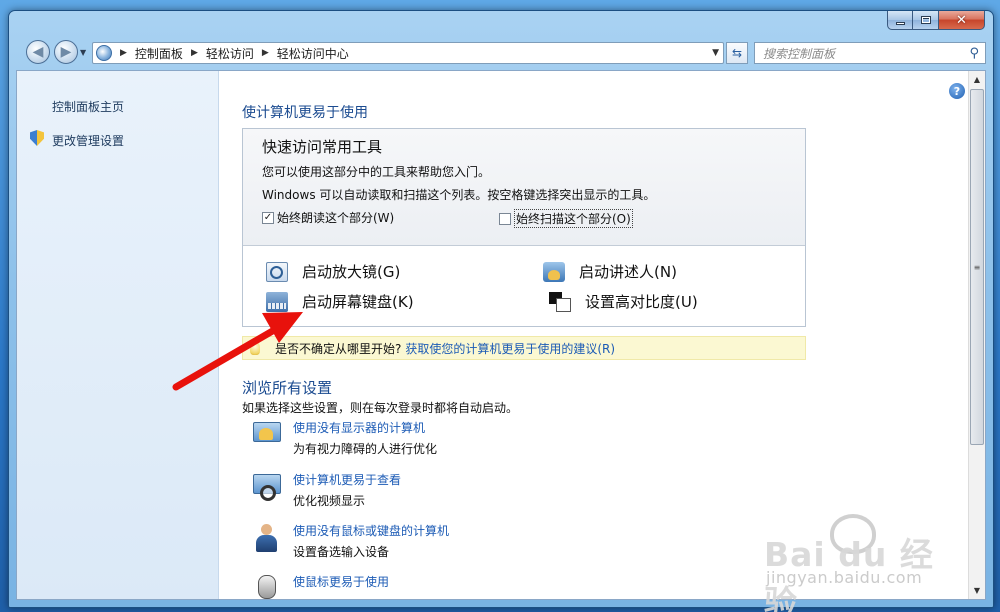 The height and width of the screenshot is (612, 1000). I want to click on quick-access-title: 快速访问常用工具, so click(322, 147).